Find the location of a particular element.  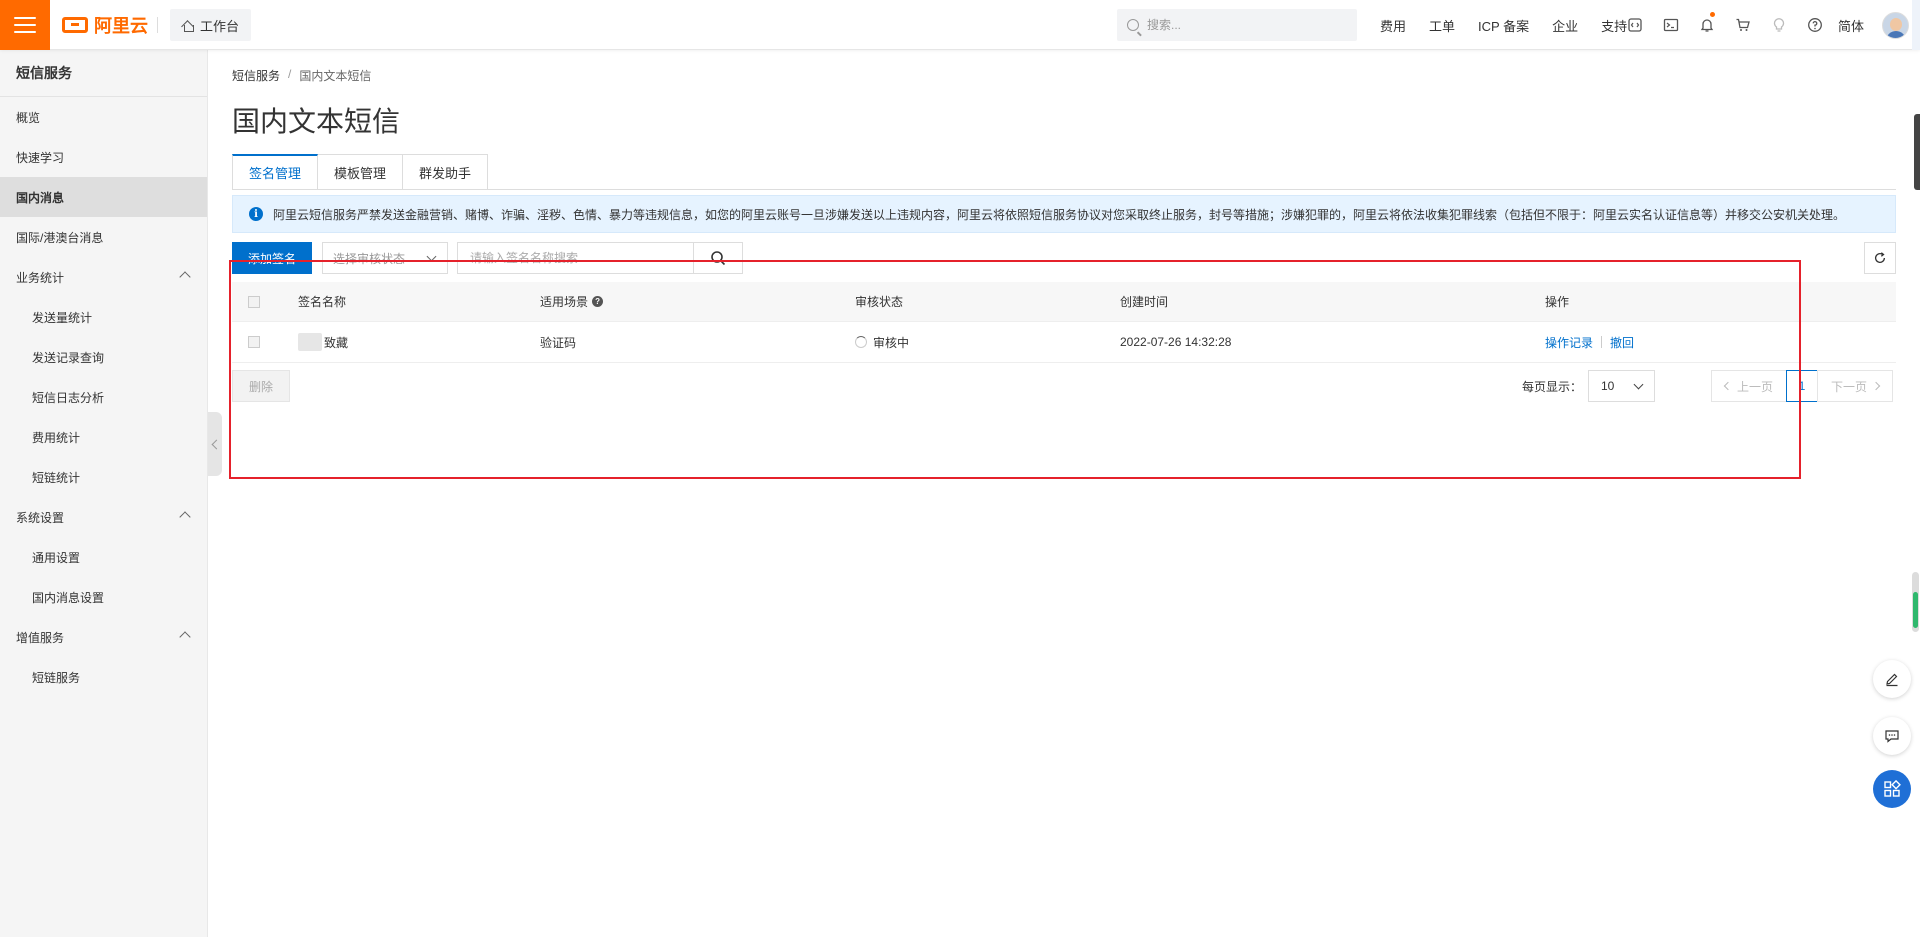

sidebar-item-label: 业务统计 is located at coordinates (40, 277).